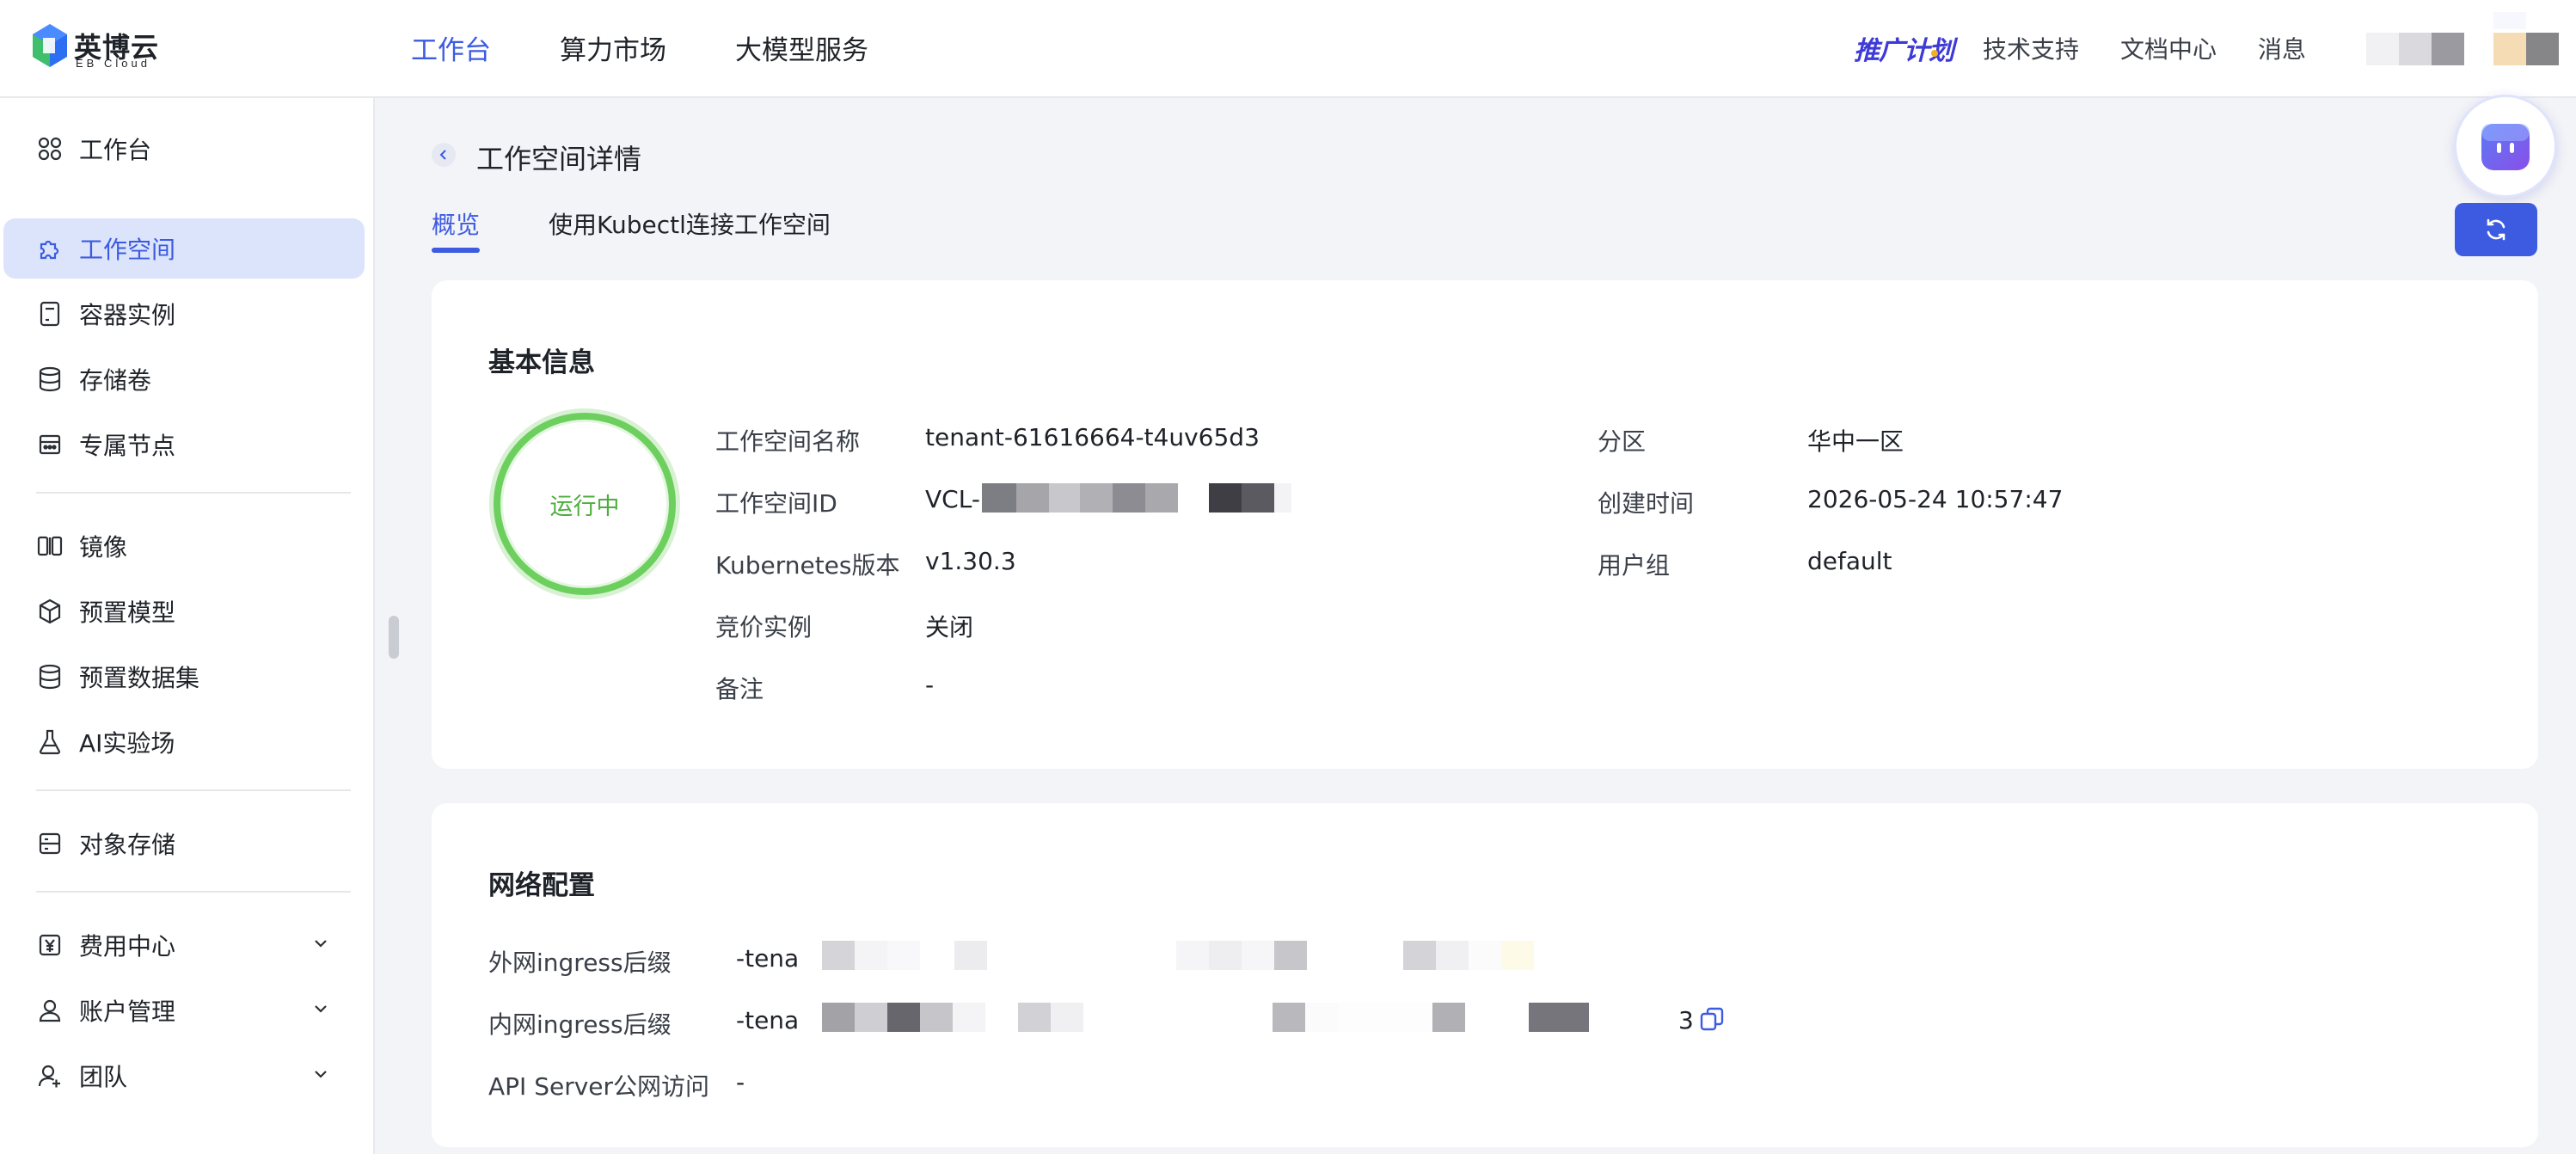 This screenshot has width=2576, height=1154. What do you see at coordinates (1092, 437) in the screenshot?
I see `workspace-name-value: tenant-61616664-t4uv65d3` at bounding box center [1092, 437].